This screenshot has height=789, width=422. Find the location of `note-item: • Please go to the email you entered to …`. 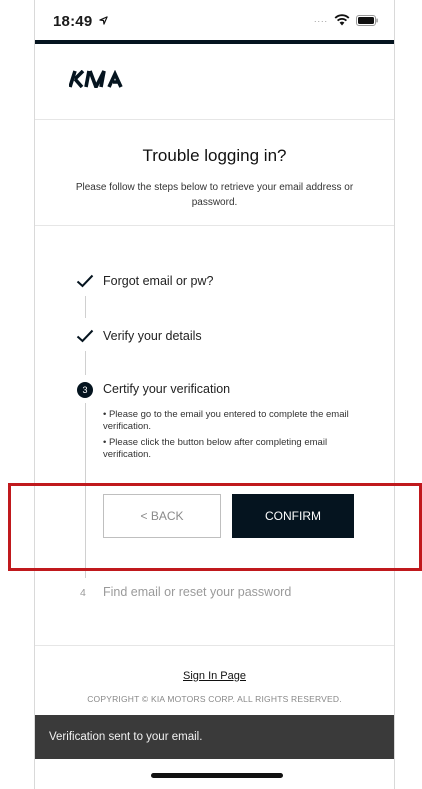

note-item: • Please go to the email you entered to … is located at coordinates (226, 420).